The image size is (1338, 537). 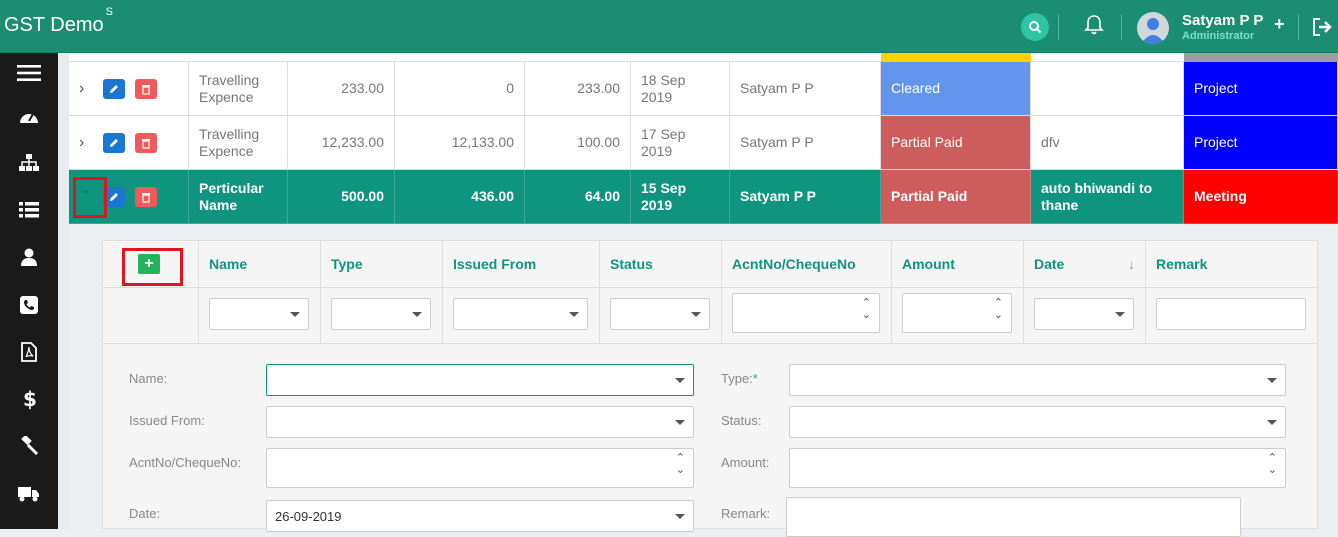 What do you see at coordinates (755, 378) in the screenshot?
I see `required-marker: *` at bounding box center [755, 378].